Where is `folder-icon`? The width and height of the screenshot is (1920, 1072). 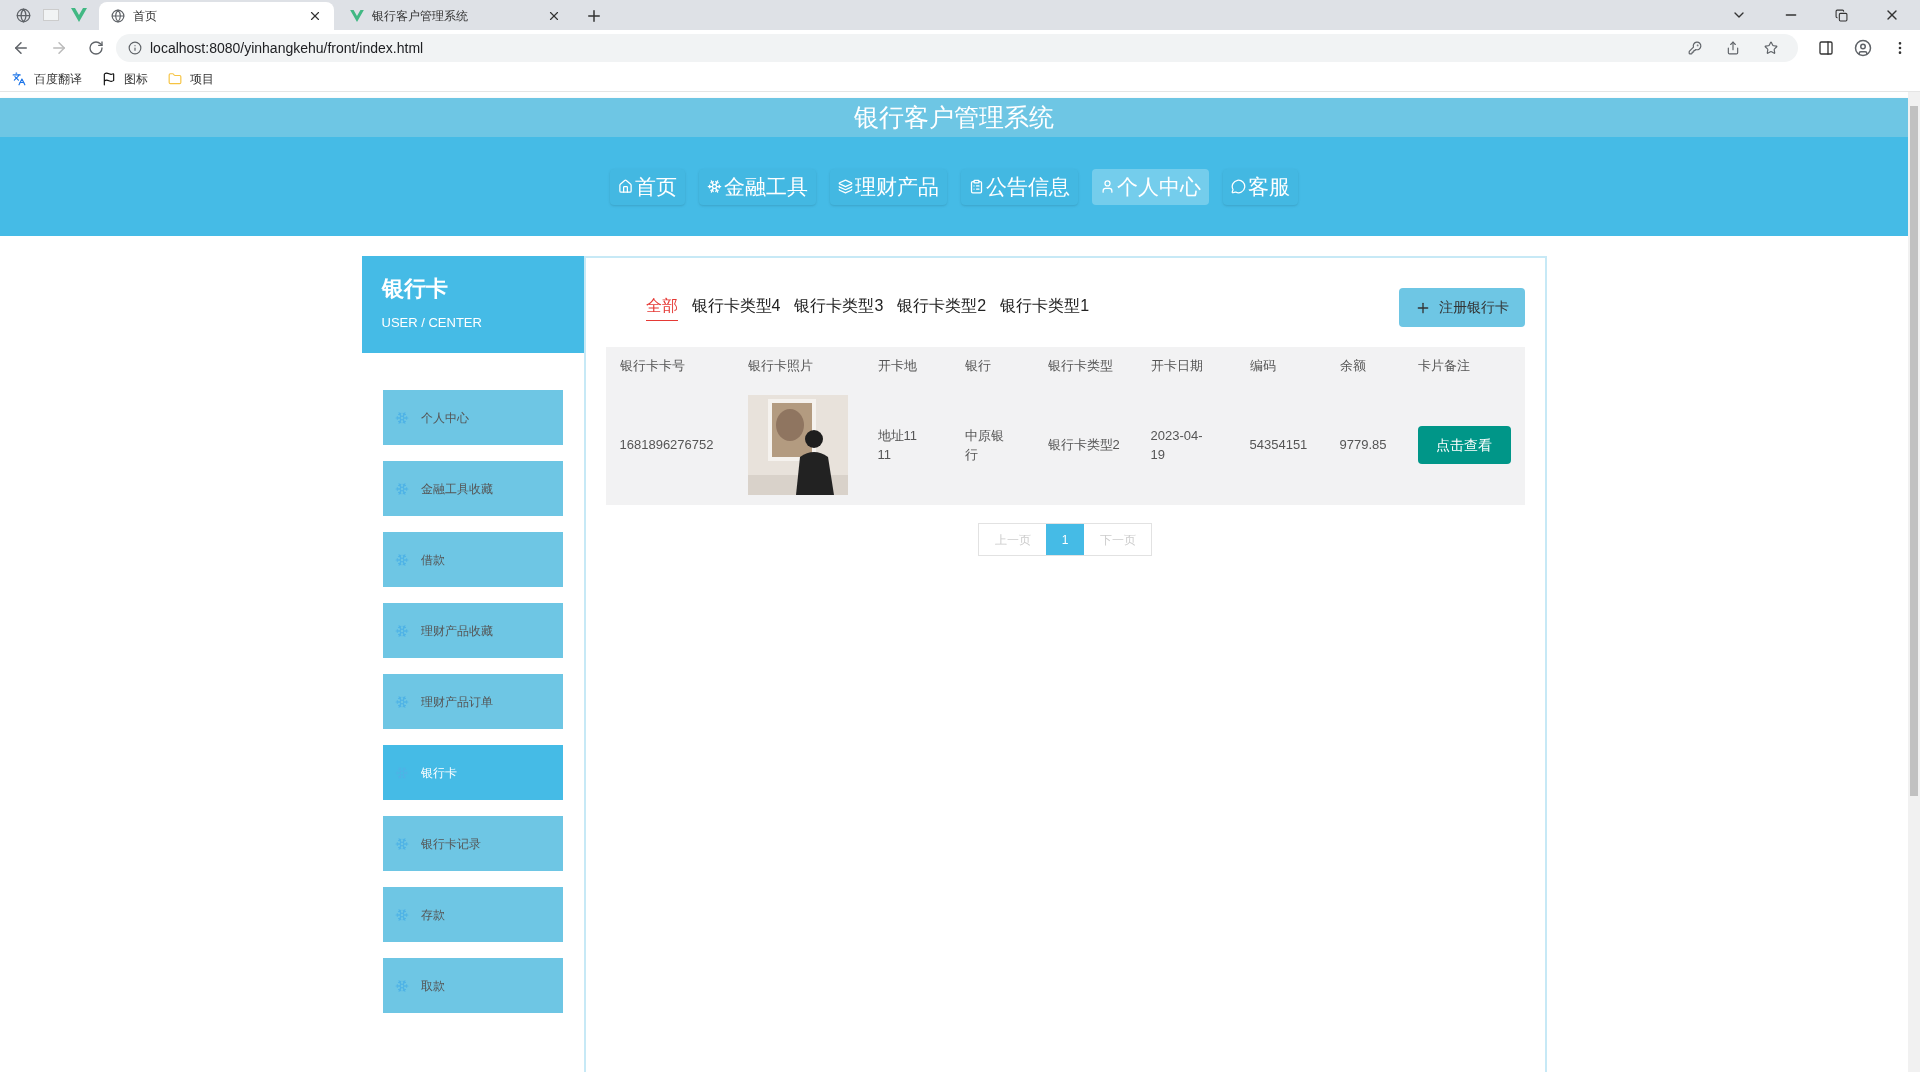 folder-icon is located at coordinates (175, 78).